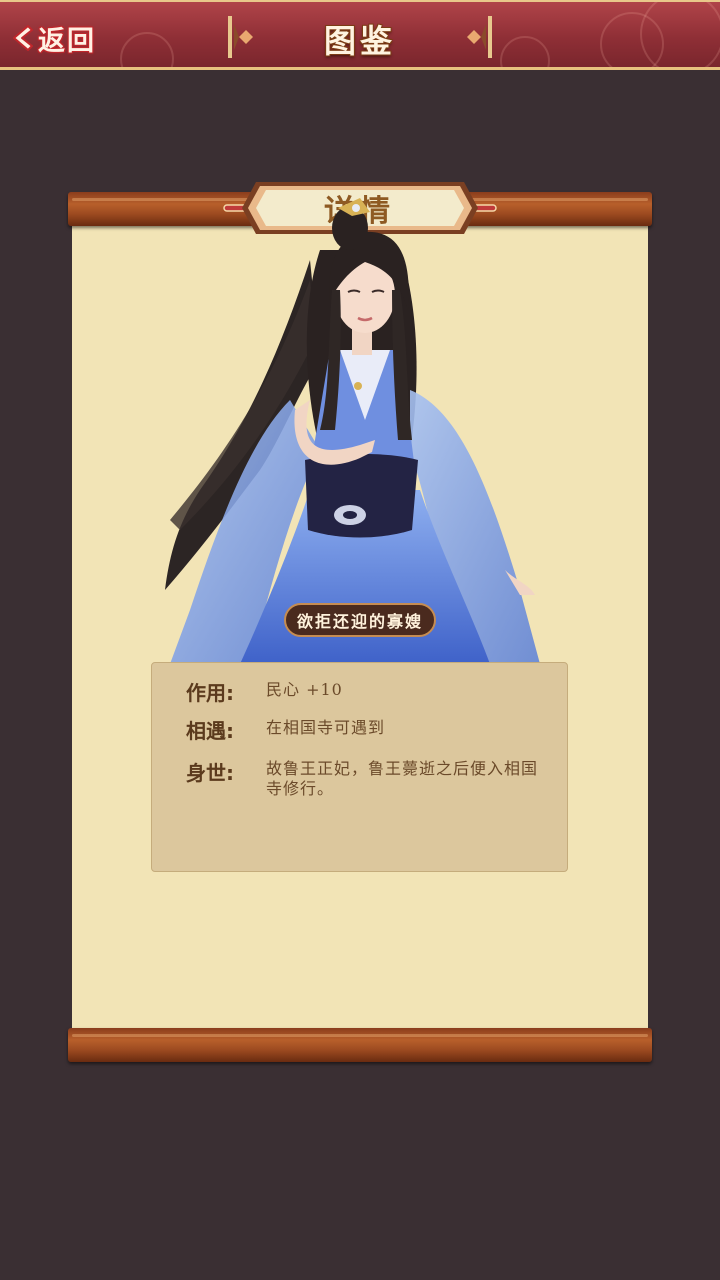 The height and width of the screenshot is (1280, 720). I want to click on info-value: 民心 +10, so click(304, 689).